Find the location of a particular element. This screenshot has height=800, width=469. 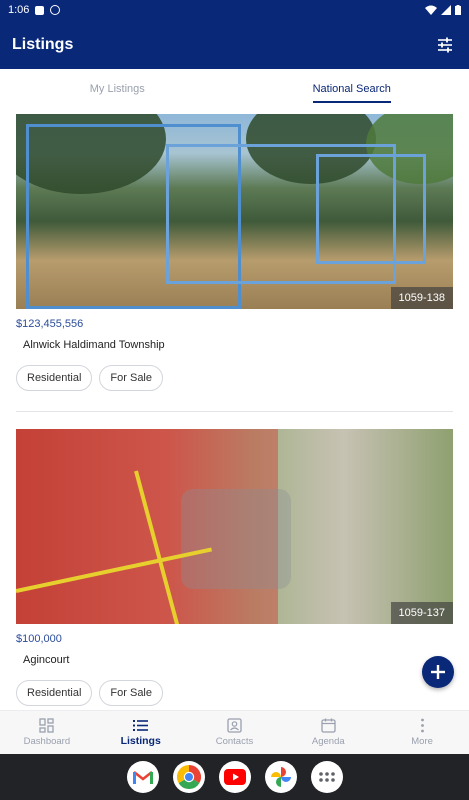

photos-icon is located at coordinates (280, 777).